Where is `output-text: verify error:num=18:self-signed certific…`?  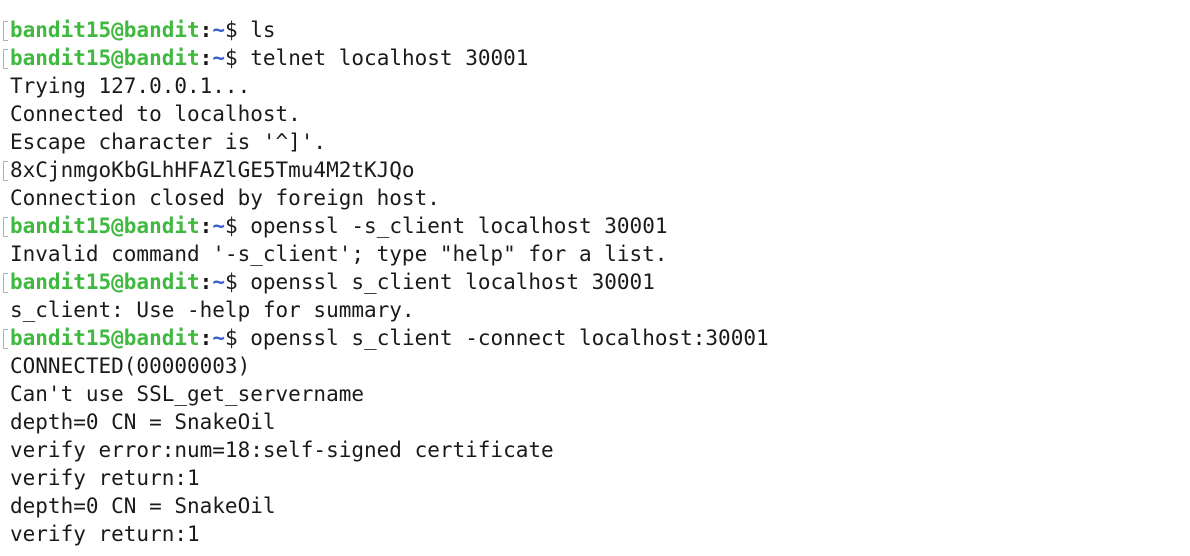 output-text: verify error:num=18:self-signed certific… is located at coordinates (282, 450).